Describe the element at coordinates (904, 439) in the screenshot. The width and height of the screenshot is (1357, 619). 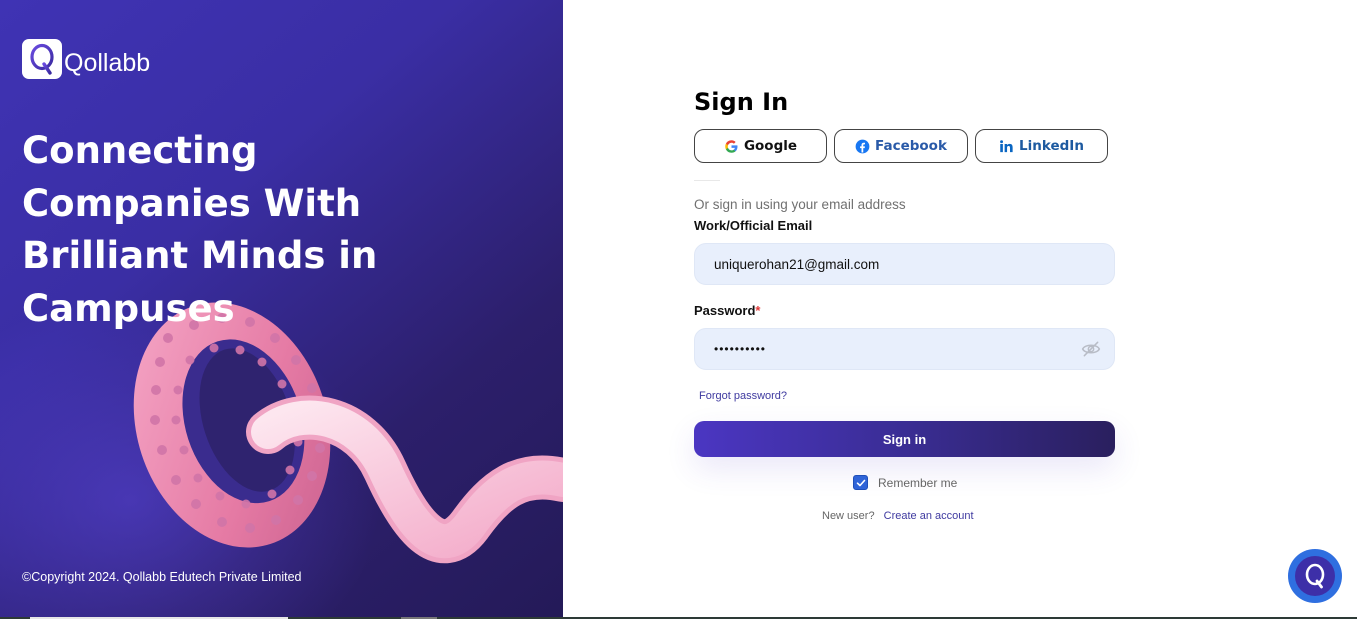
I see `sign-in-button: Sign in` at that location.